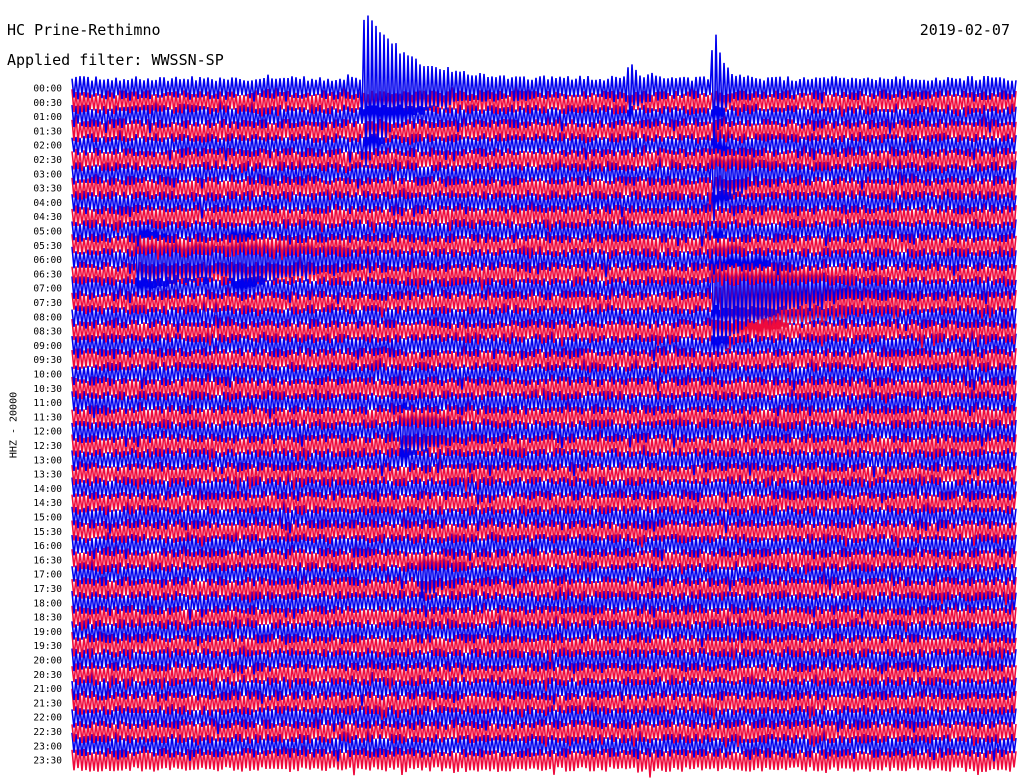 Image resolution: width=1024 pixels, height=780 pixels. What do you see at coordinates (47, 603) in the screenshot?
I see `time-label: 18:00` at bounding box center [47, 603].